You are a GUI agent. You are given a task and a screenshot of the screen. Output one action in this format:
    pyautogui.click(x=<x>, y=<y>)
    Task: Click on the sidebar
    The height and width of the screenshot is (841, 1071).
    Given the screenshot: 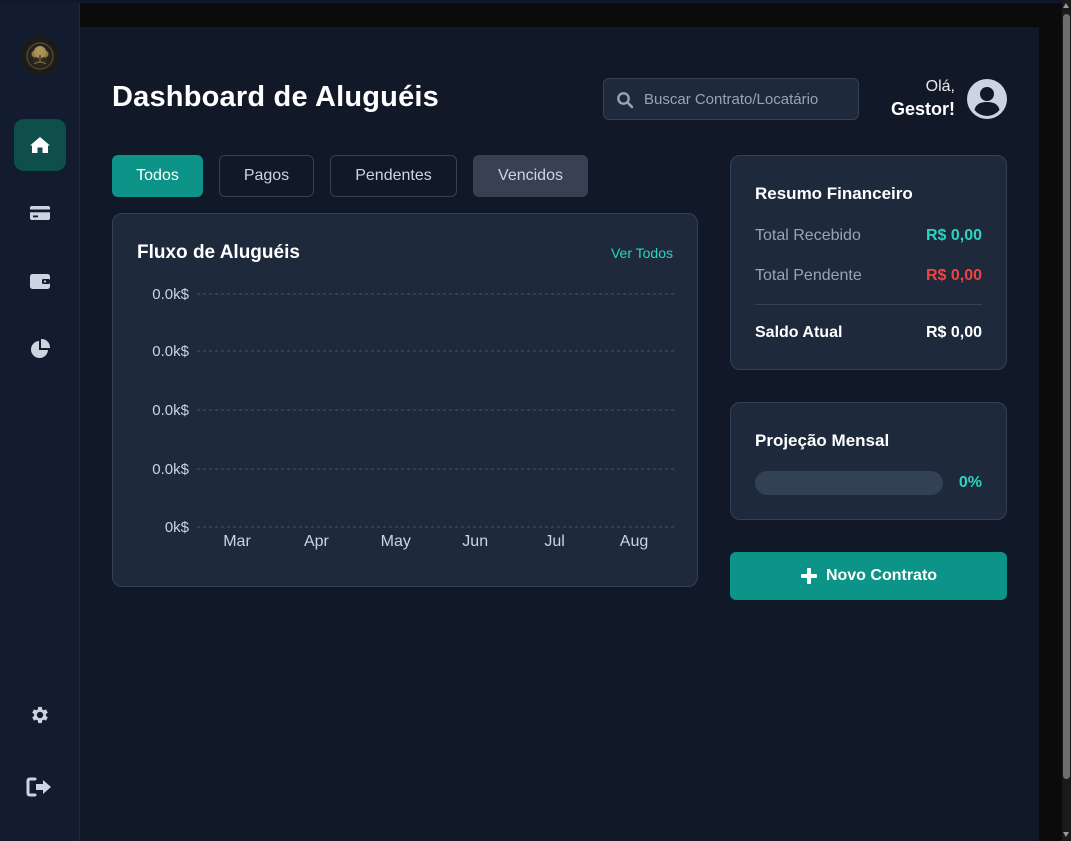 What is the action you would take?
    pyautogui.click(x=40, y=422)
    